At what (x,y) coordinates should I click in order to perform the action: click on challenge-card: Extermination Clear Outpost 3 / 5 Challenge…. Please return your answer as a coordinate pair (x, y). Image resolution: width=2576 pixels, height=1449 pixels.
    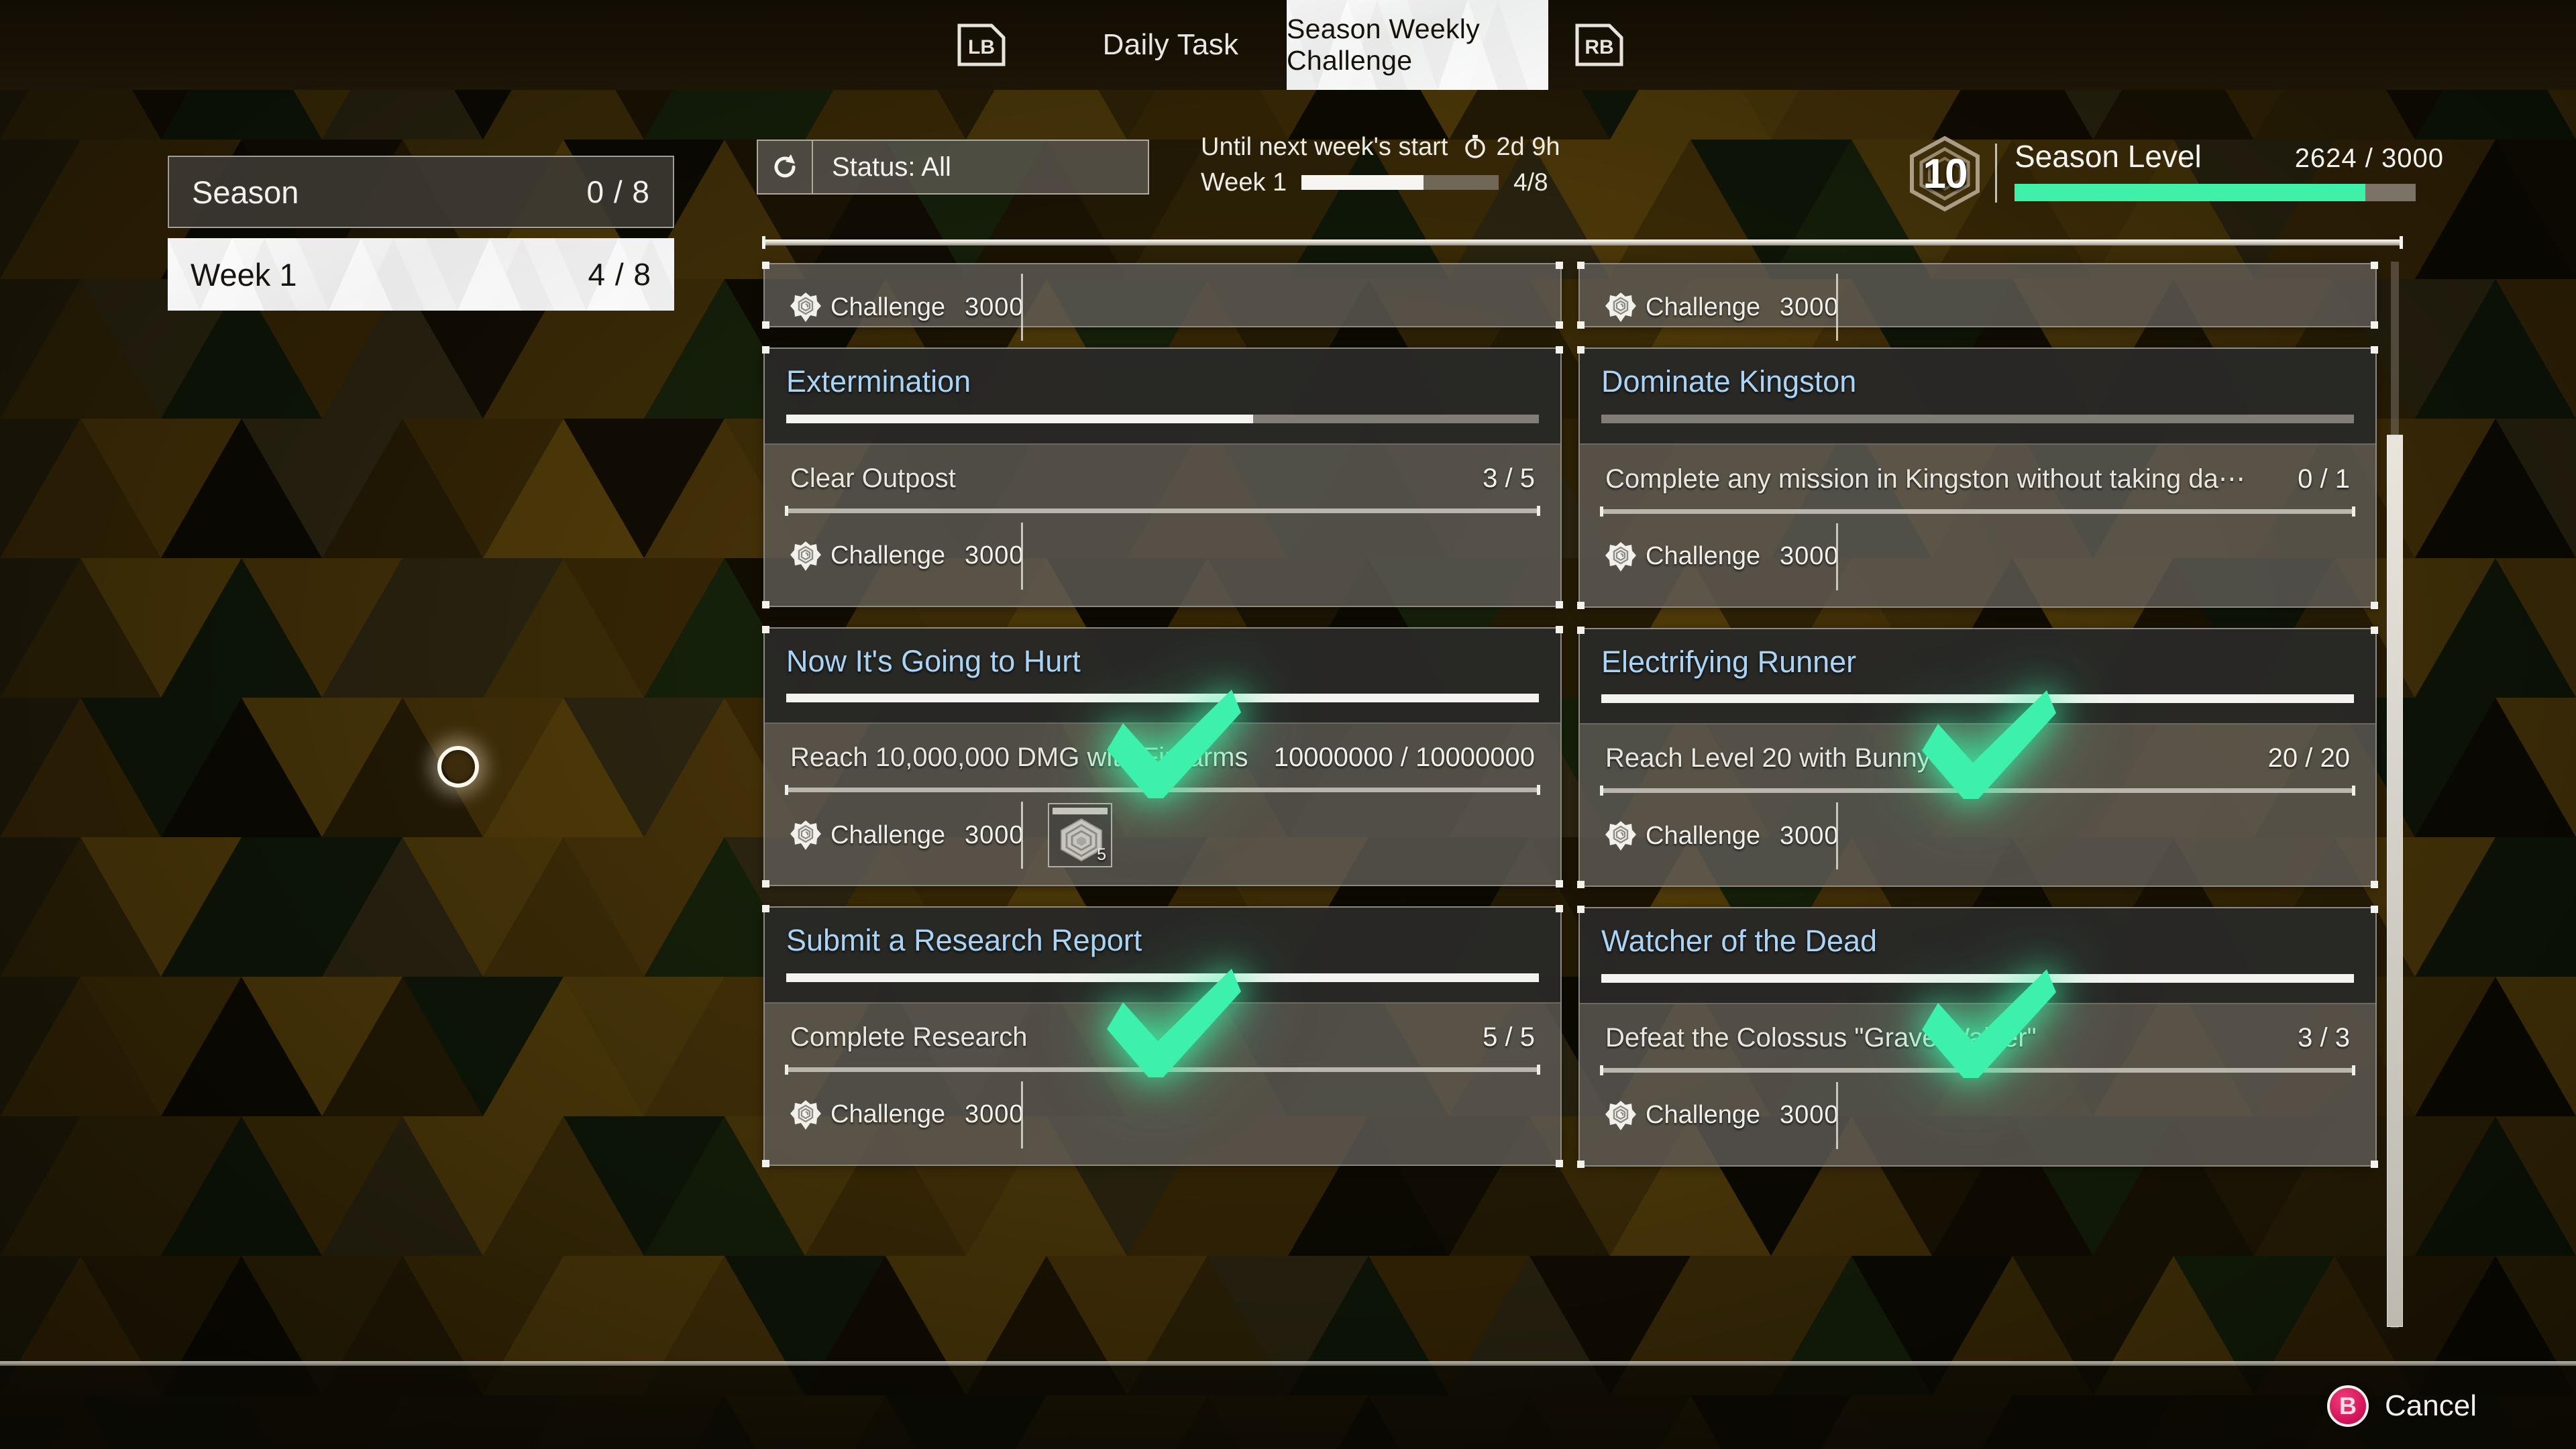
    Looking at the image, I should click on (1162, 477).